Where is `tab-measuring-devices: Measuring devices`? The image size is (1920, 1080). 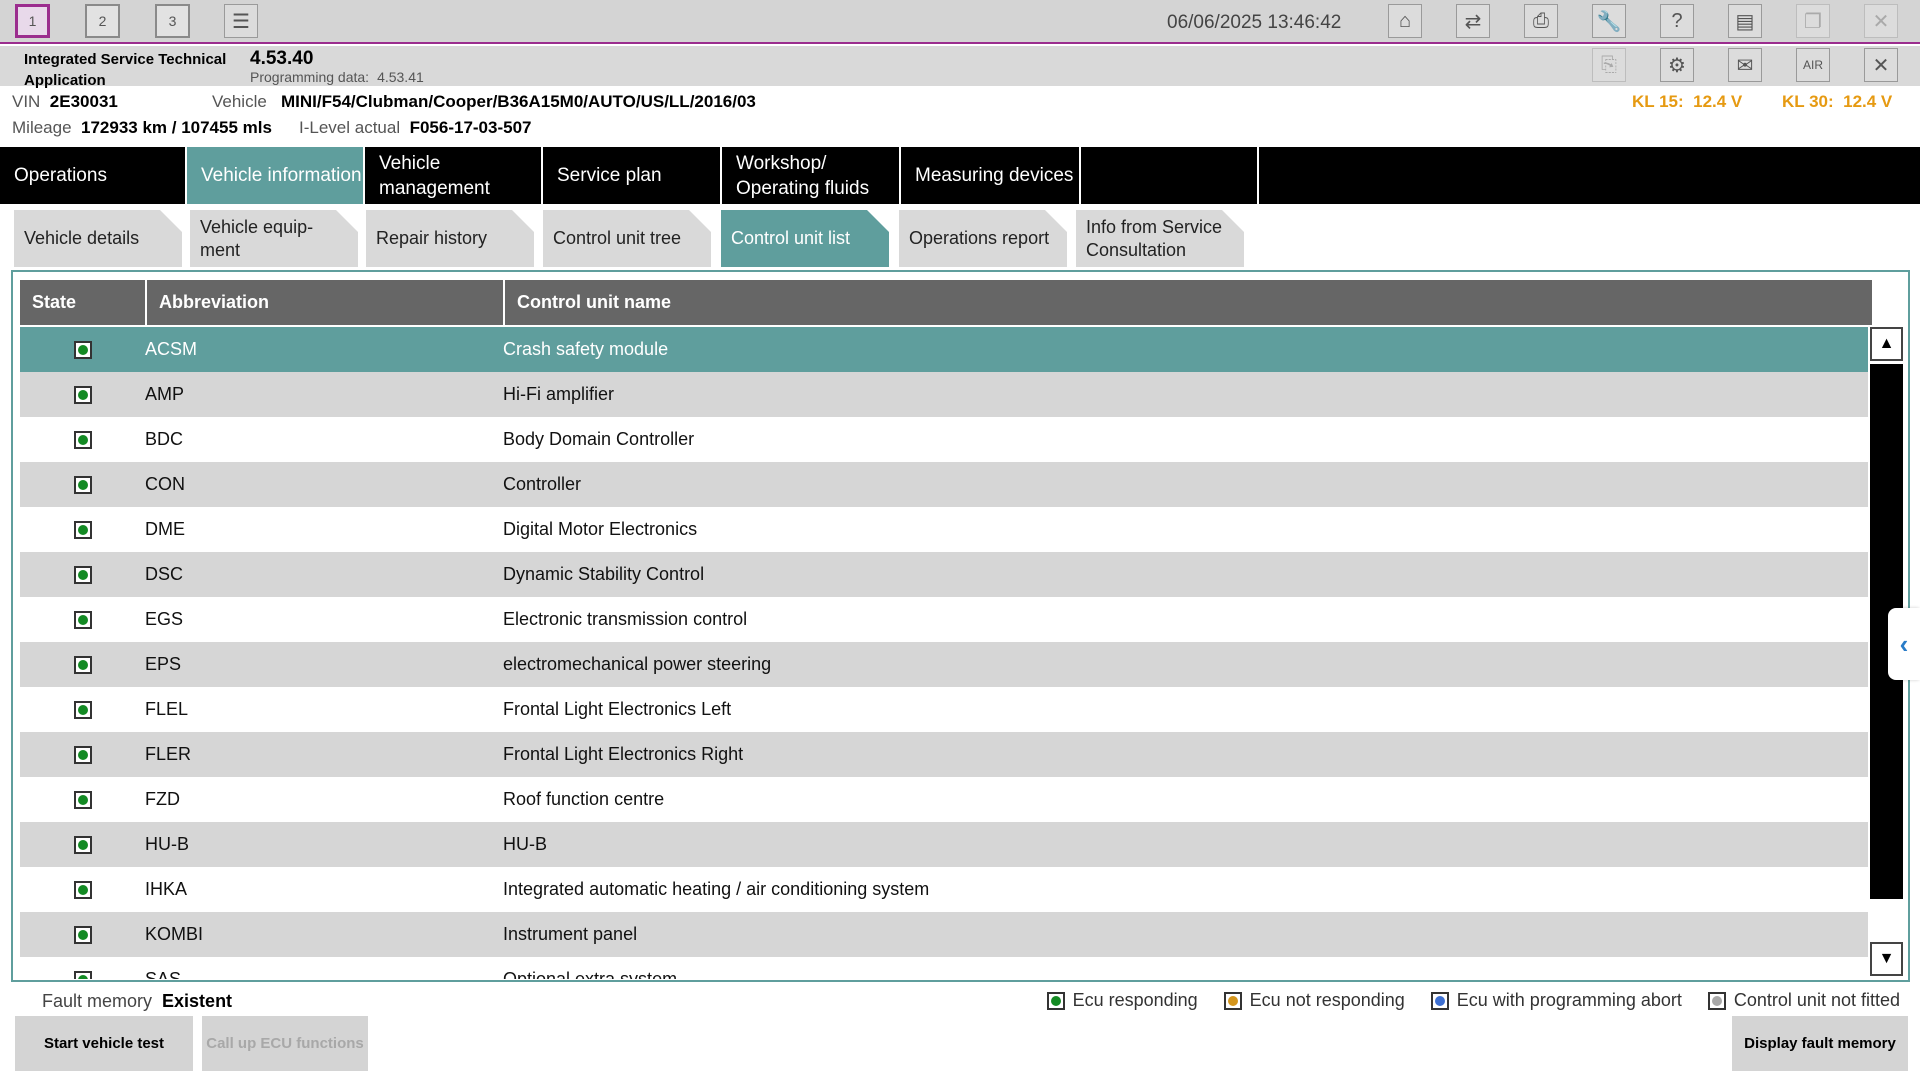
tab-measuring-devices: Measuring devices is located at coordinates (991, 175).